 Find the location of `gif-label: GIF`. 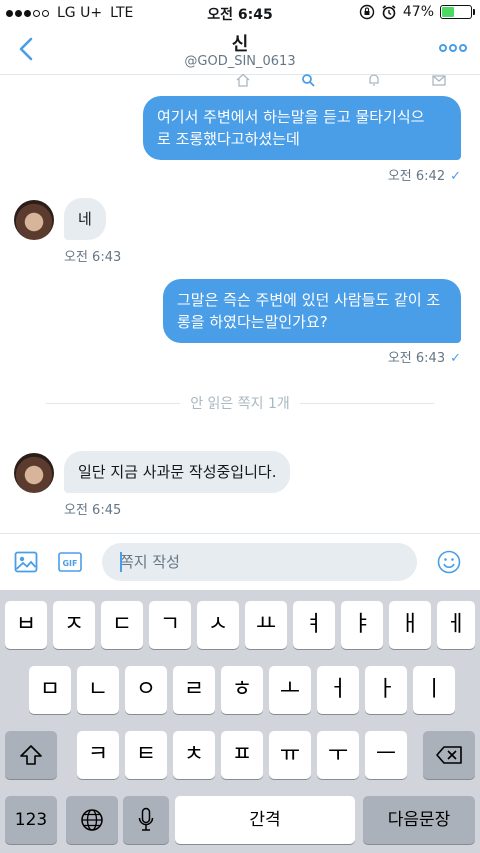

gif-label: GIF is located at coordinates (69, 563).